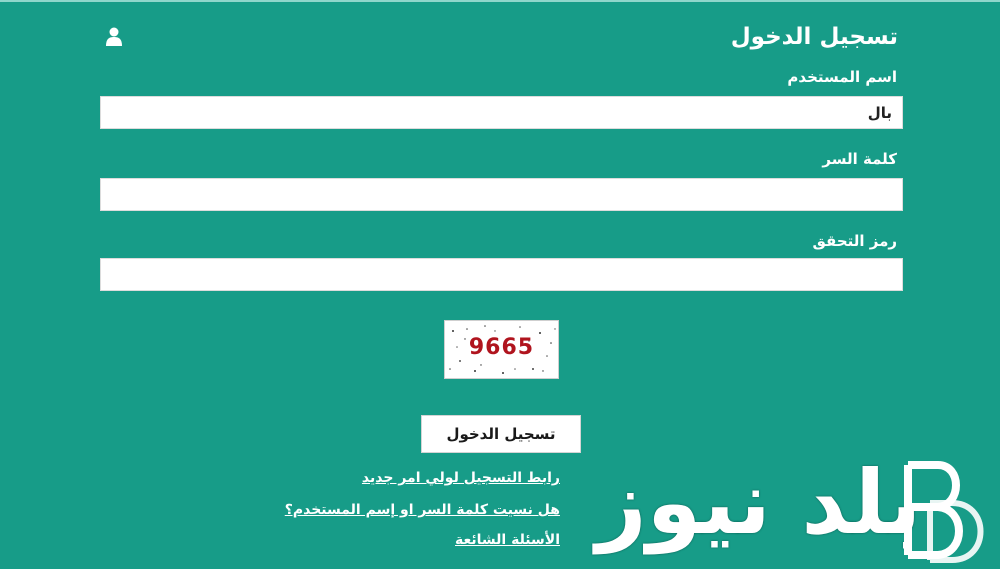  I want to click on captcha-image: 9665, so click(501, 349).